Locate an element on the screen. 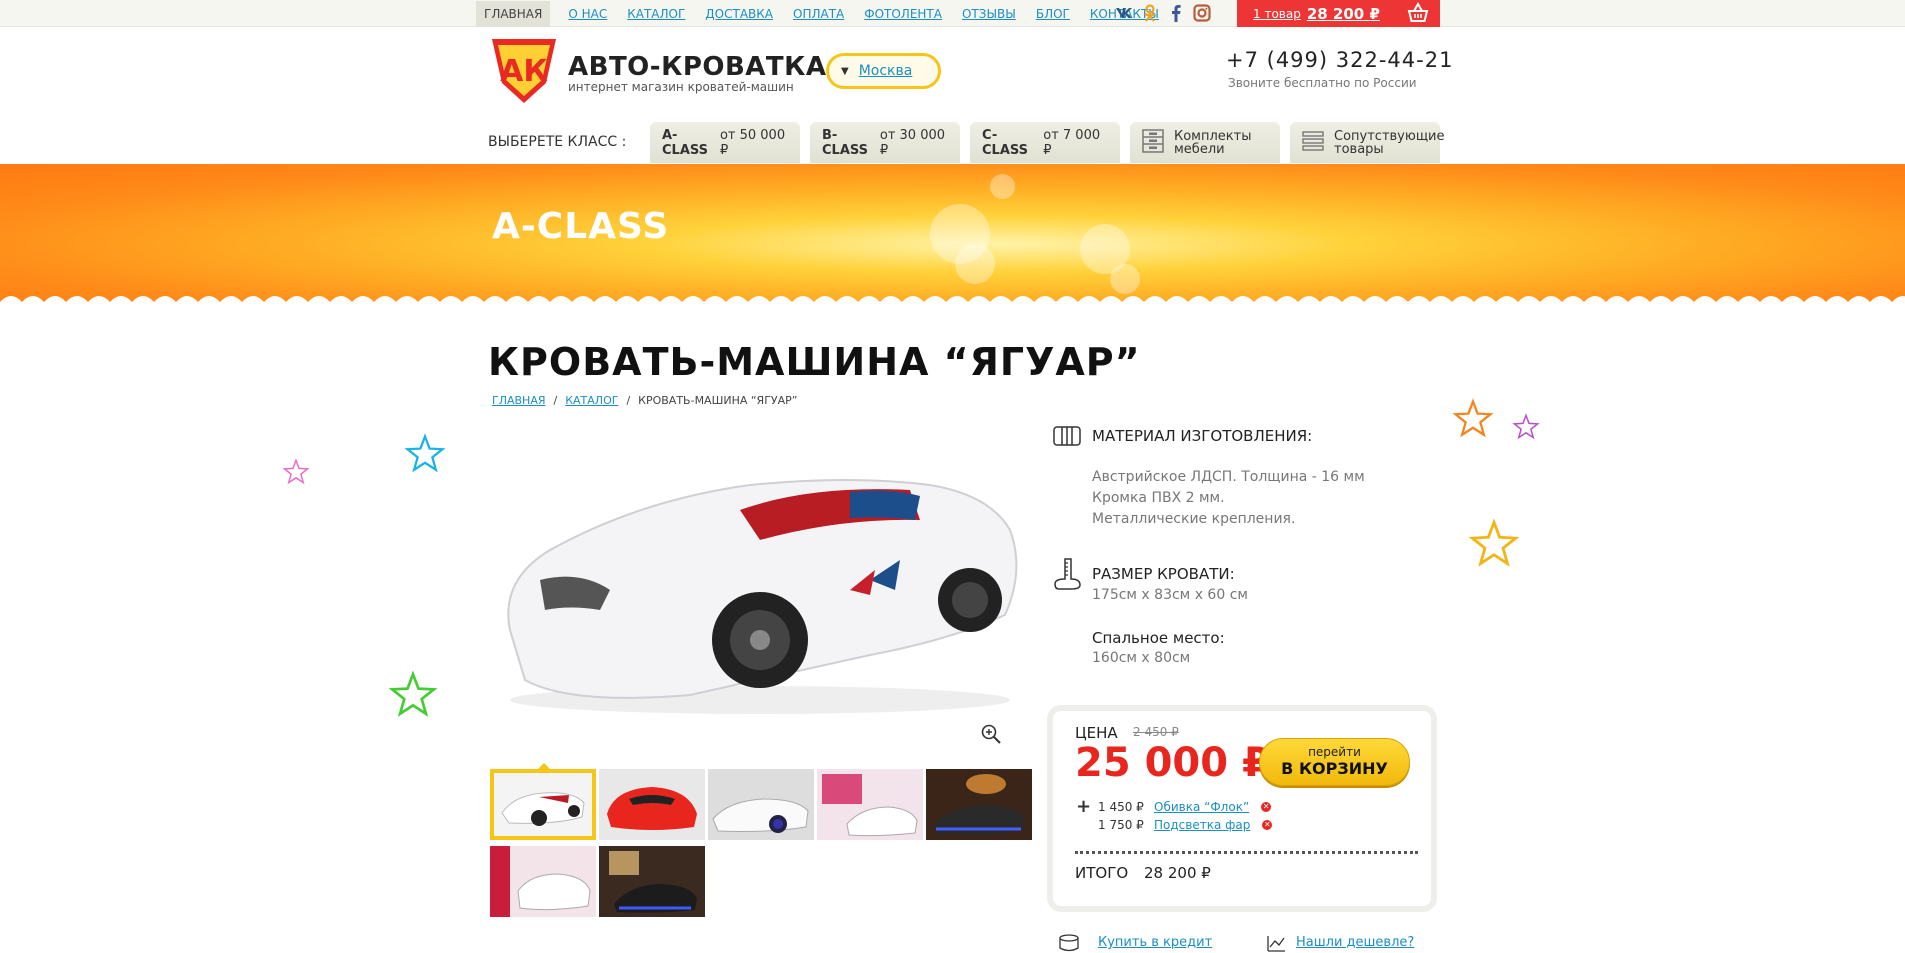 The width and height of the screenshot is (1905, 953). social-links is located at coordinates (1163, 13).